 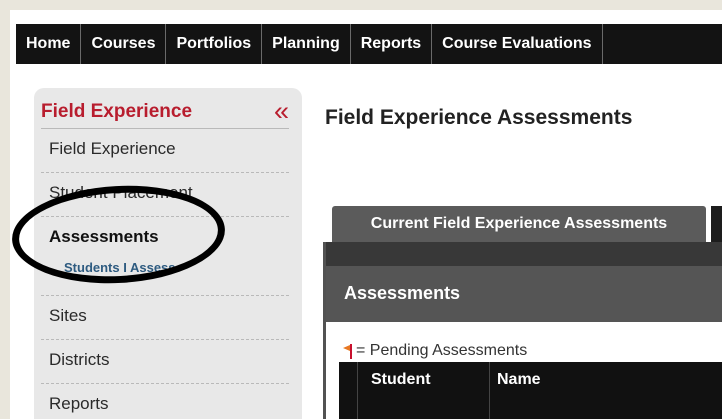 I want to click on collapse-sidebar-icon: «, so click(x=281, y=111).